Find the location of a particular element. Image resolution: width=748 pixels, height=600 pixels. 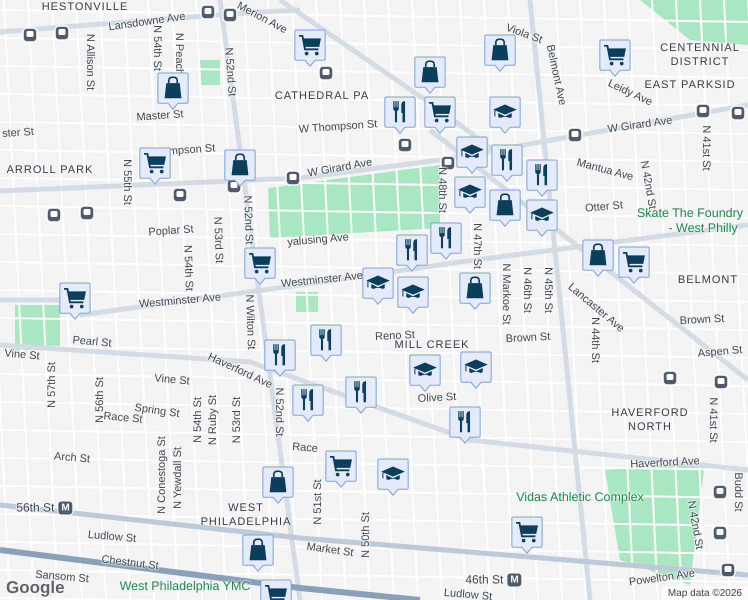

street-label: Arch St is located at coordinates (72, 458).